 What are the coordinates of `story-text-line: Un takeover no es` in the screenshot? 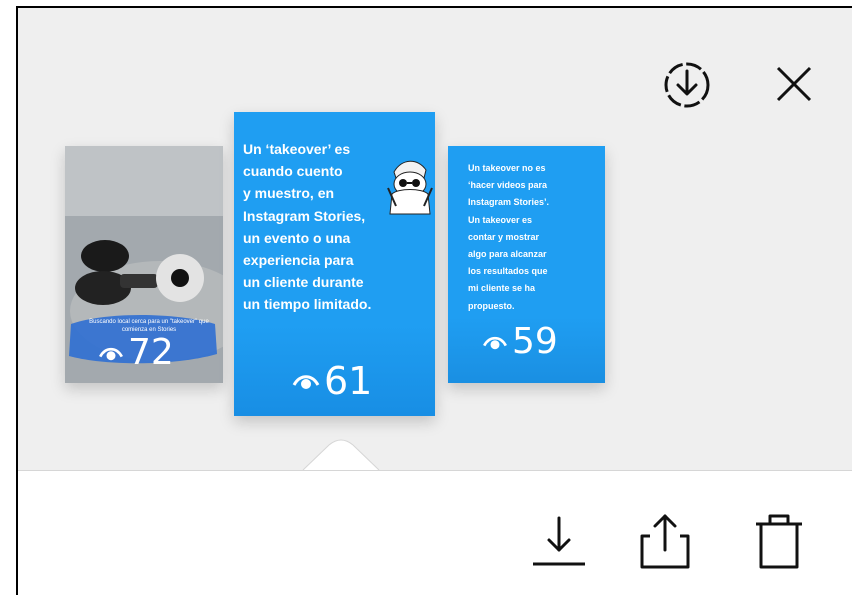 It's located at (507, 168).